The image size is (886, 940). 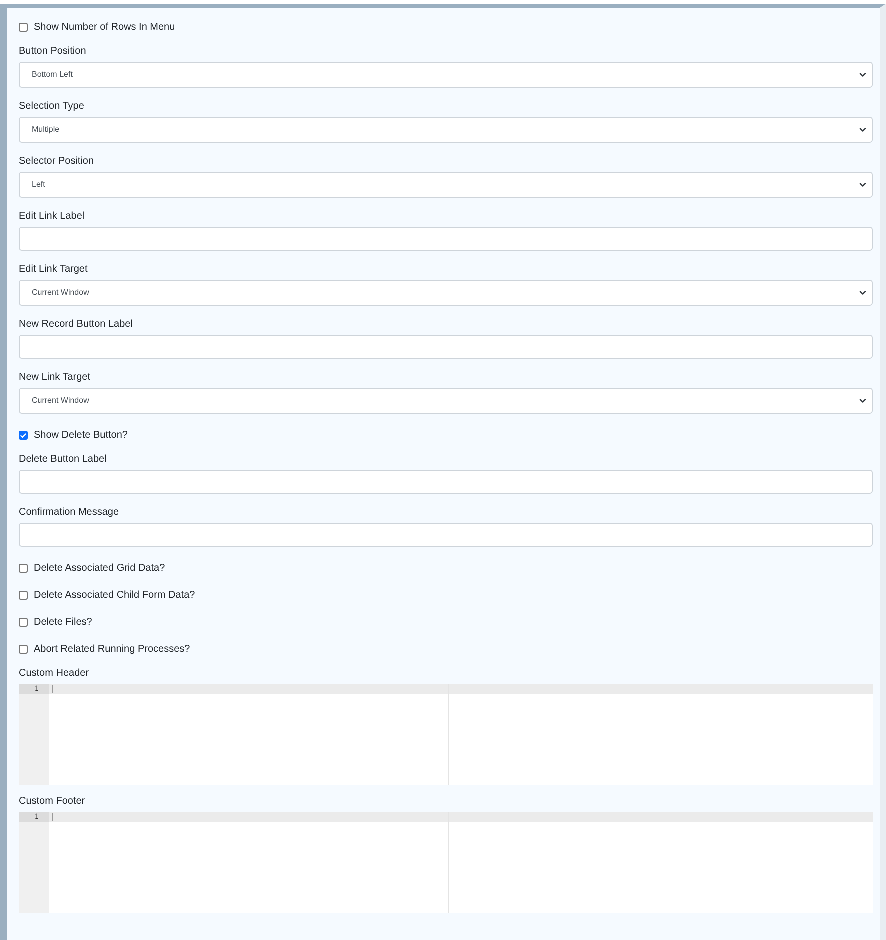 I want to click on field-label: Selection Type, so click(x=52, y=106).